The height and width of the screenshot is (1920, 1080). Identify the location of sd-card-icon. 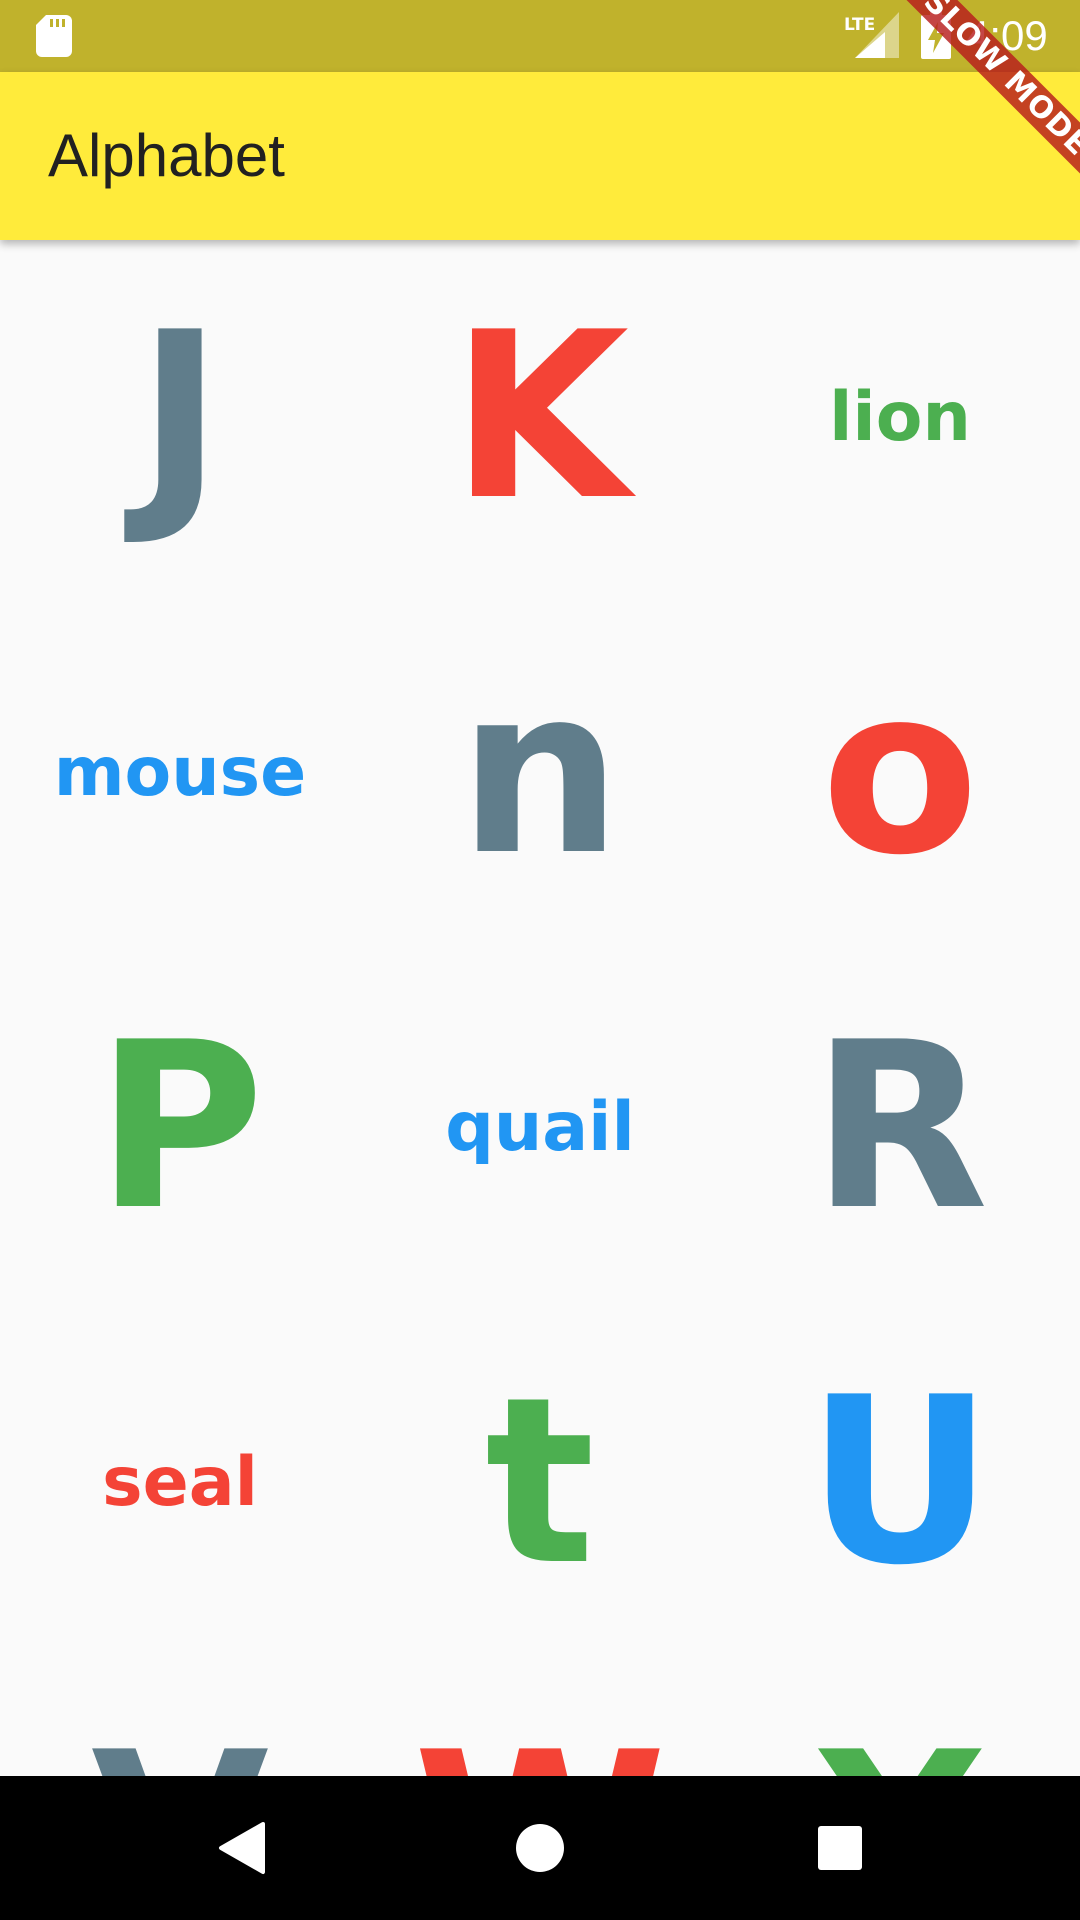
(54, 36).